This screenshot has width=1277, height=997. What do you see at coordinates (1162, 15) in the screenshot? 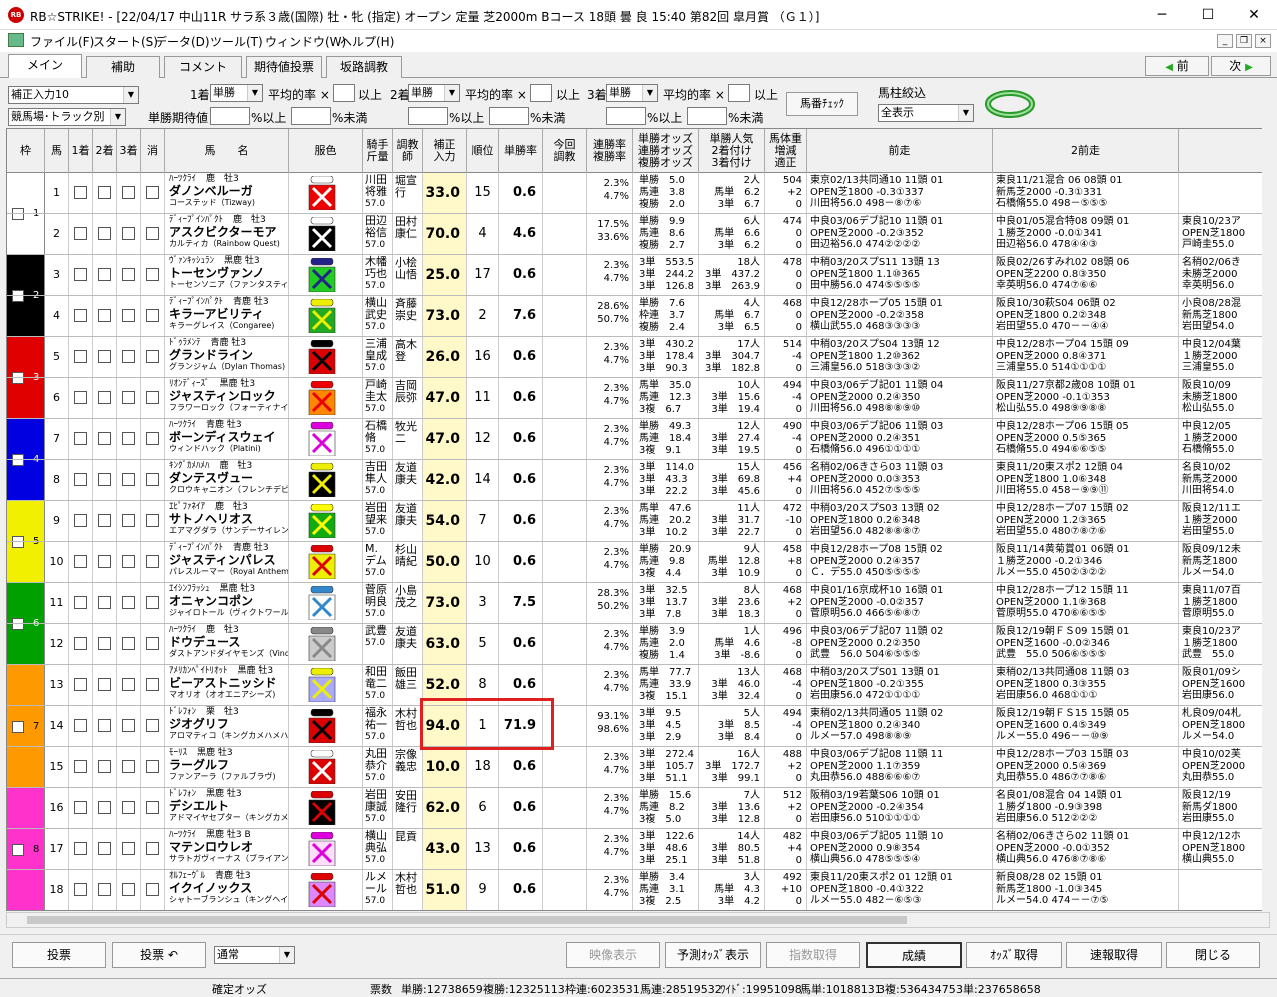
I see `minimize-button: ─` at bounding box center [1162, 15].